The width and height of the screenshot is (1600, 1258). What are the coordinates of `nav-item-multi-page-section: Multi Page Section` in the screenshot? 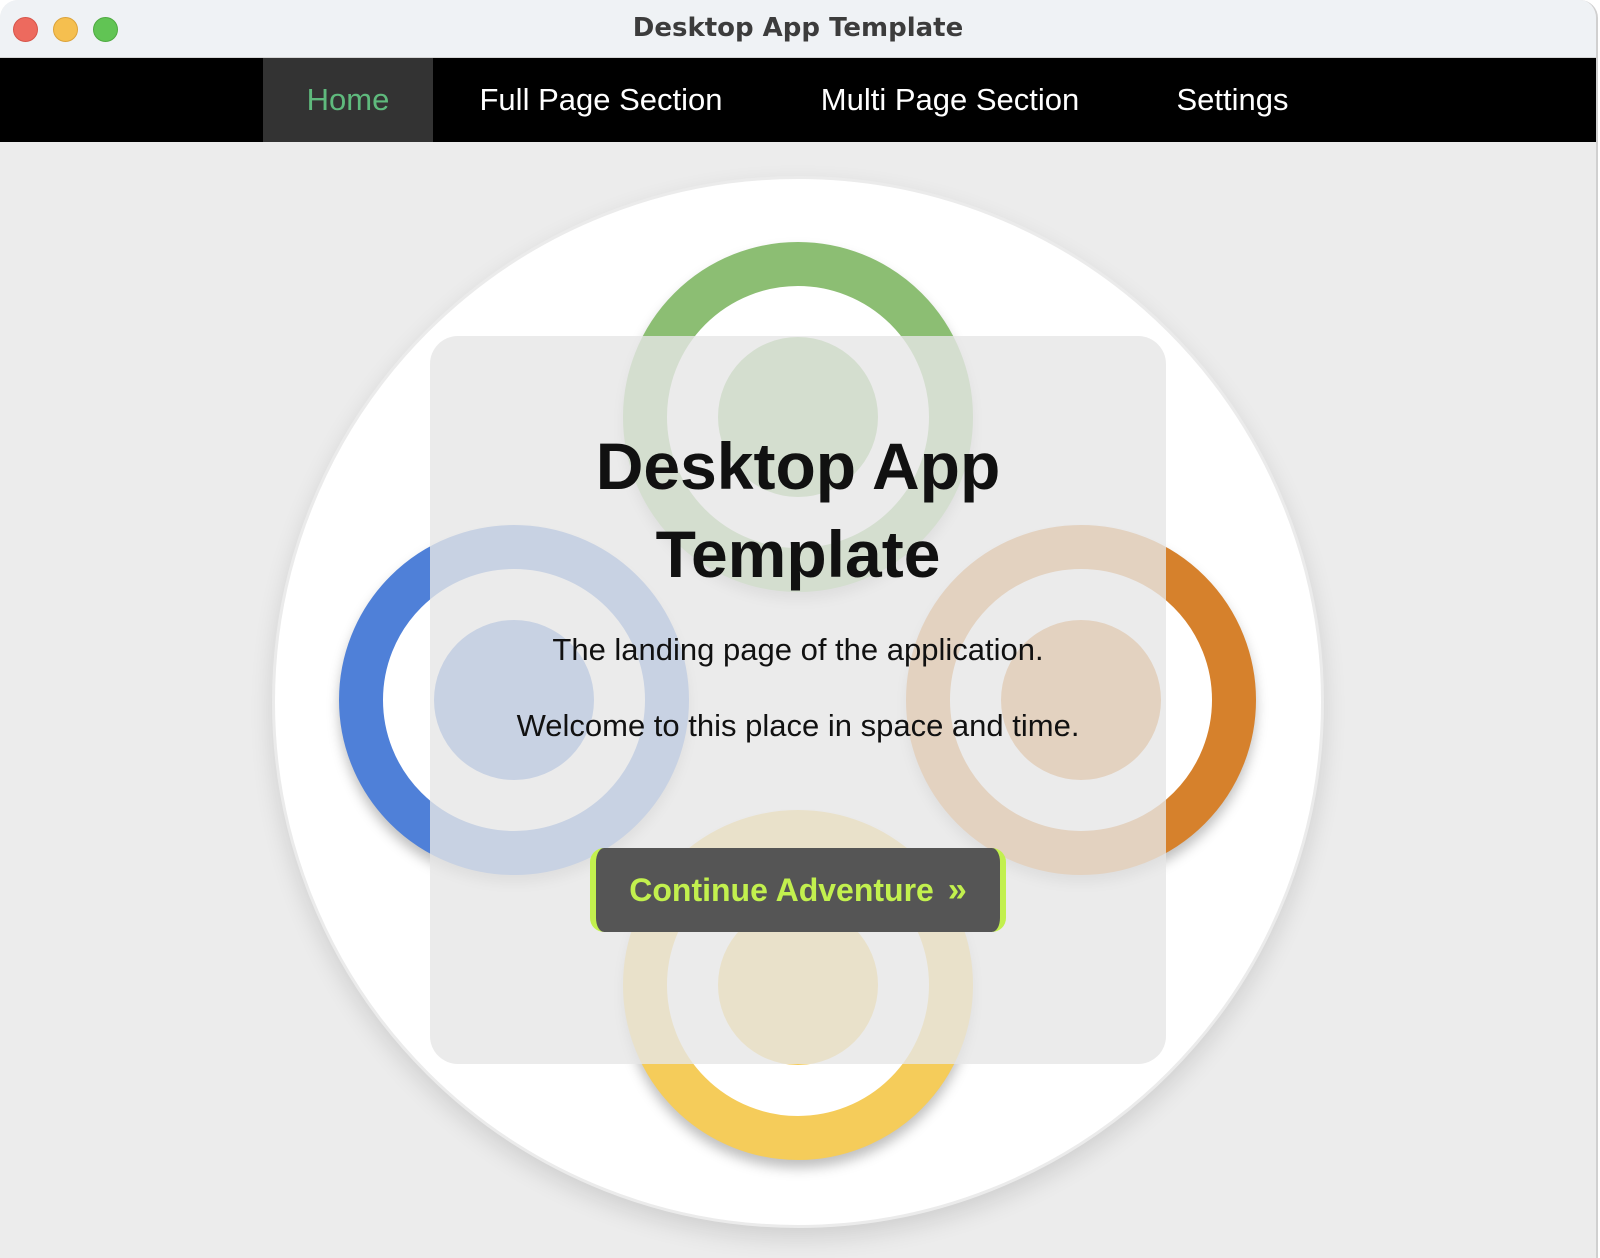 It's located at (950, 100).